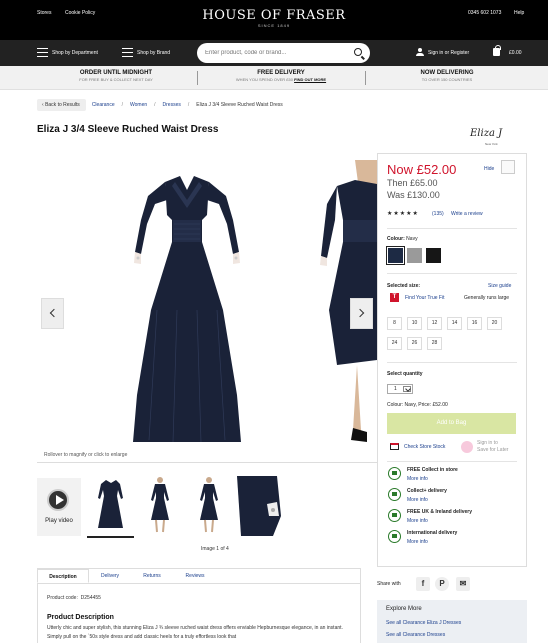 The image size is (548, 643). What do you see at coordinates (403, 214) in the screenshot?
I see `rating-stars: ★★★★★` at bounding box center [403, 214].